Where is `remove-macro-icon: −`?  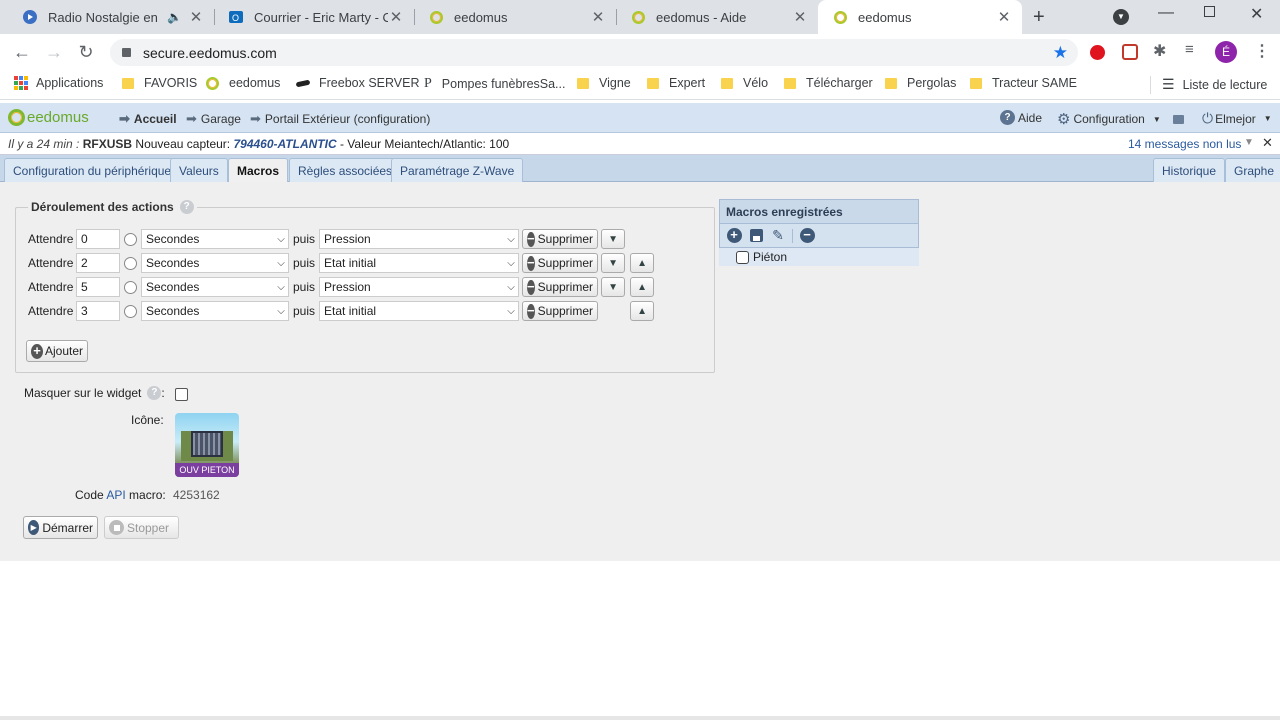 remove-macro-icon: − is located at coordinates (807, 236).